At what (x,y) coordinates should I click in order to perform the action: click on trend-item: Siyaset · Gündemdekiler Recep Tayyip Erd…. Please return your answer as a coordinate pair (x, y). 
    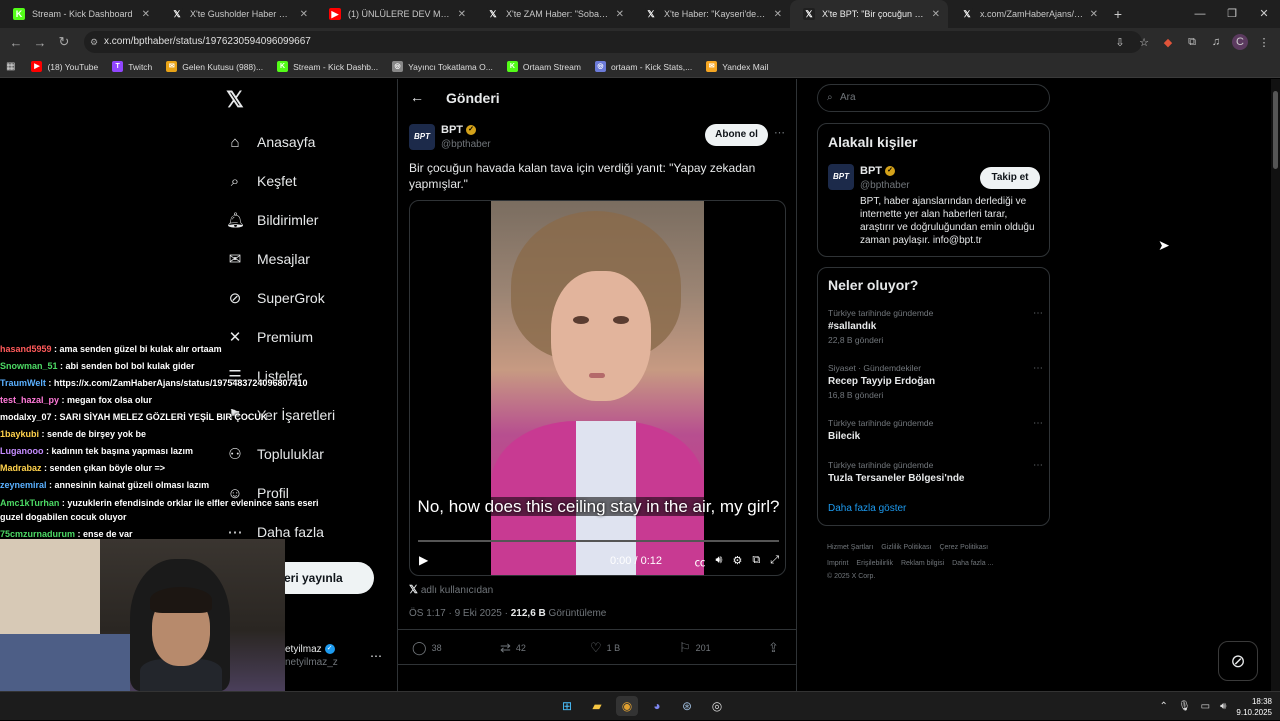
    Looking at the image, I should click on (935, 381).